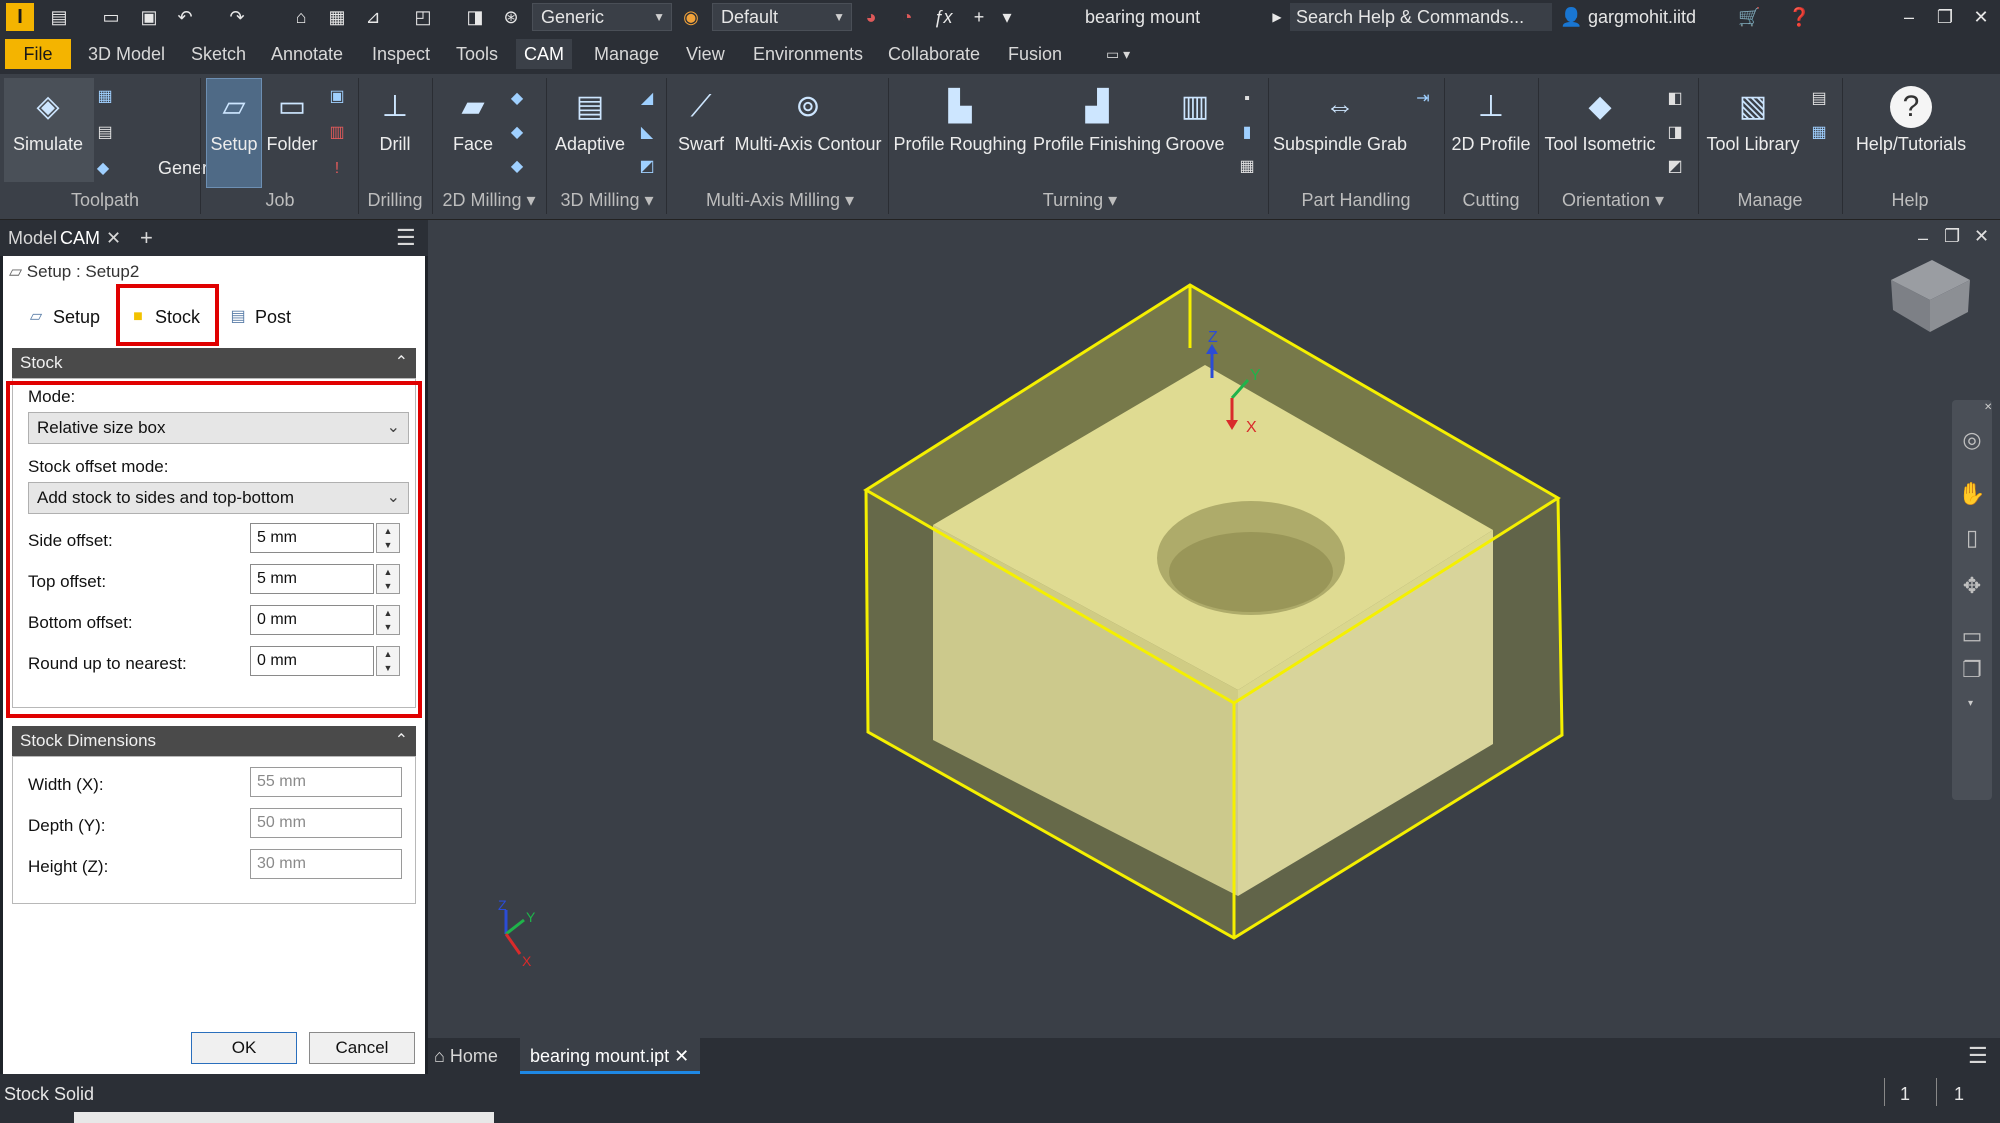 This screenshot has width=2000, height=1123. What do you see at coordinates (146, 238) in the screenshot?
I see `add-tab-icon: +` at bounding box center [146, 238].